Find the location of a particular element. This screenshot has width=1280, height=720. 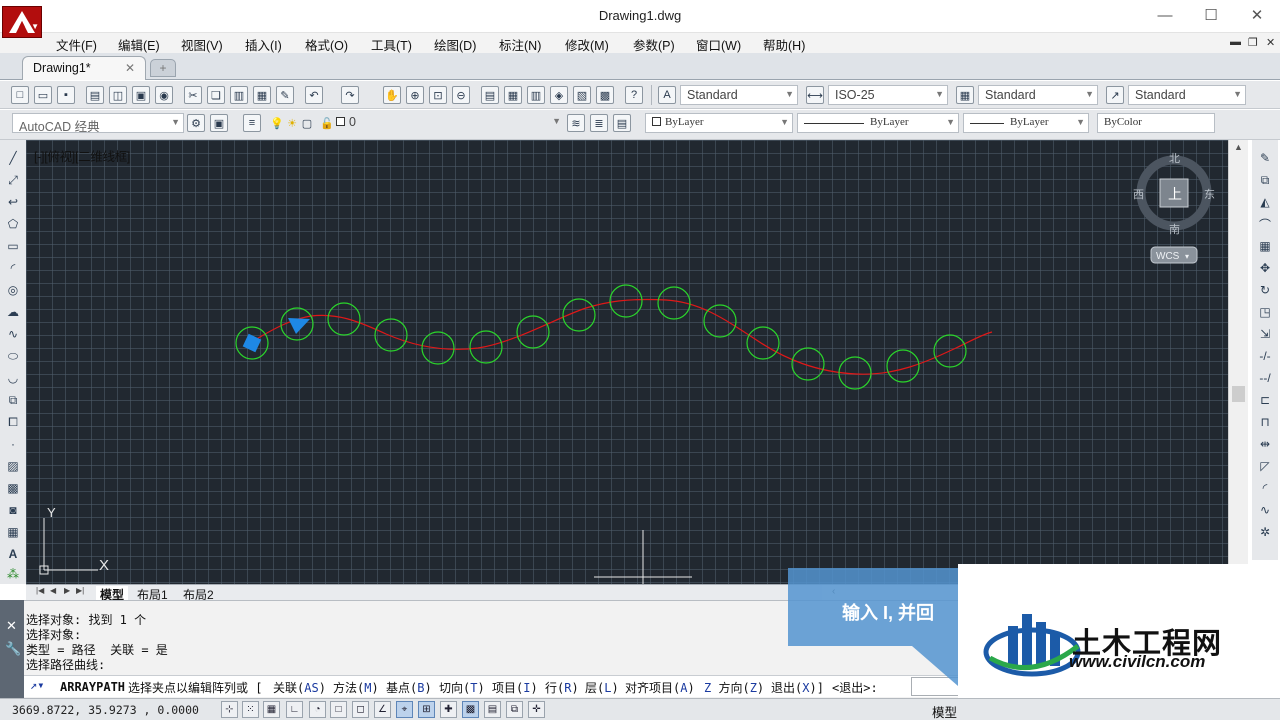

ortho-mode-icon: ∟ is located at coordinates (294, 709).